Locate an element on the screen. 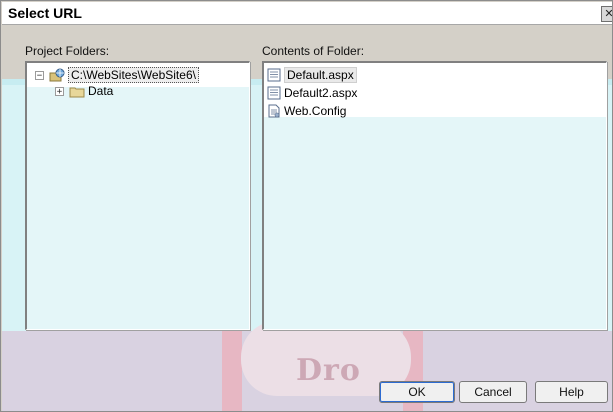 Image resolution: width=613 pixels, height=412 pixels. tree-node-data-folder: + Data is located at coordinates (84, 91).